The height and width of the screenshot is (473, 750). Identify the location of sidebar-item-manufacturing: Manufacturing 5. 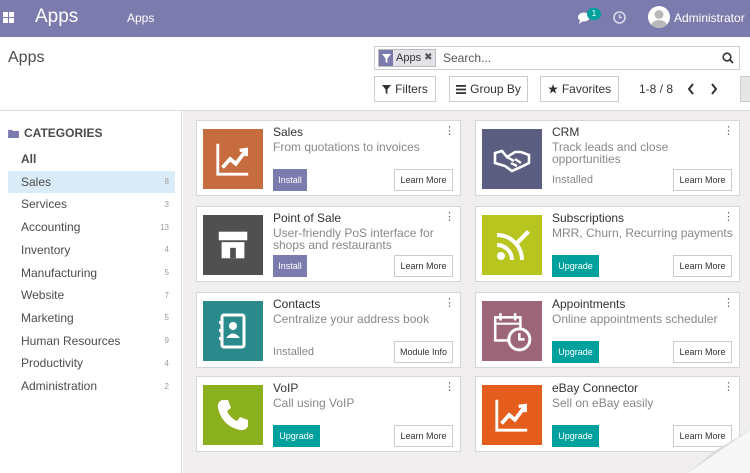
(91, 273).